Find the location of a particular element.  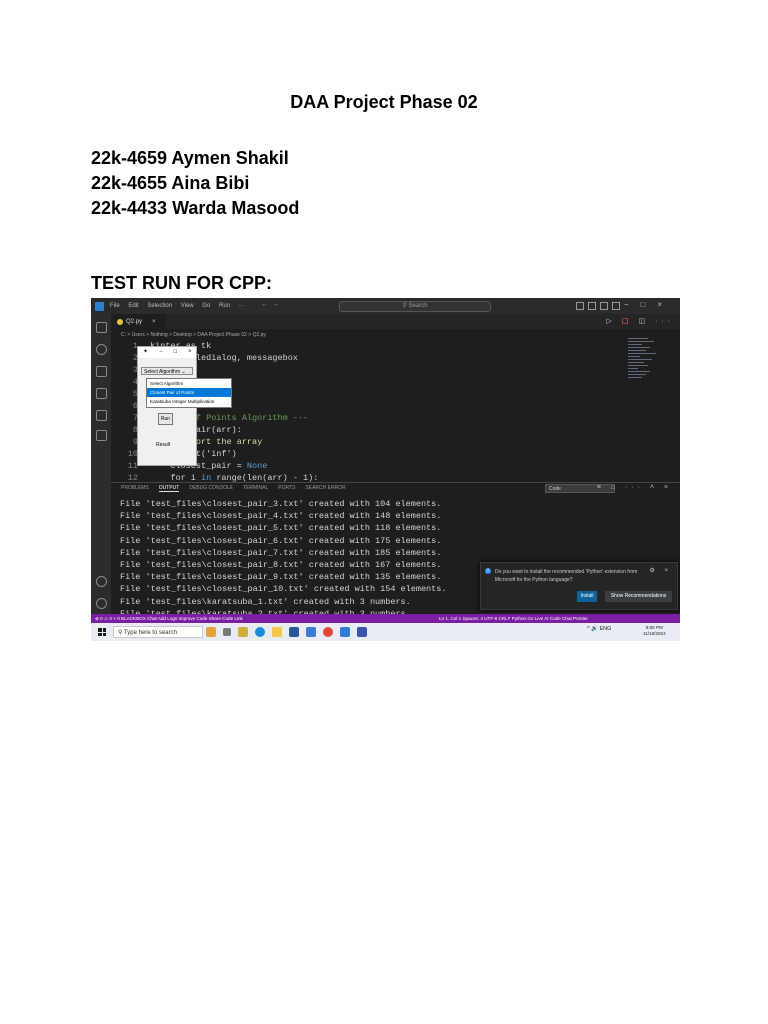

run-button: Run is located at coordinates (165, 419).